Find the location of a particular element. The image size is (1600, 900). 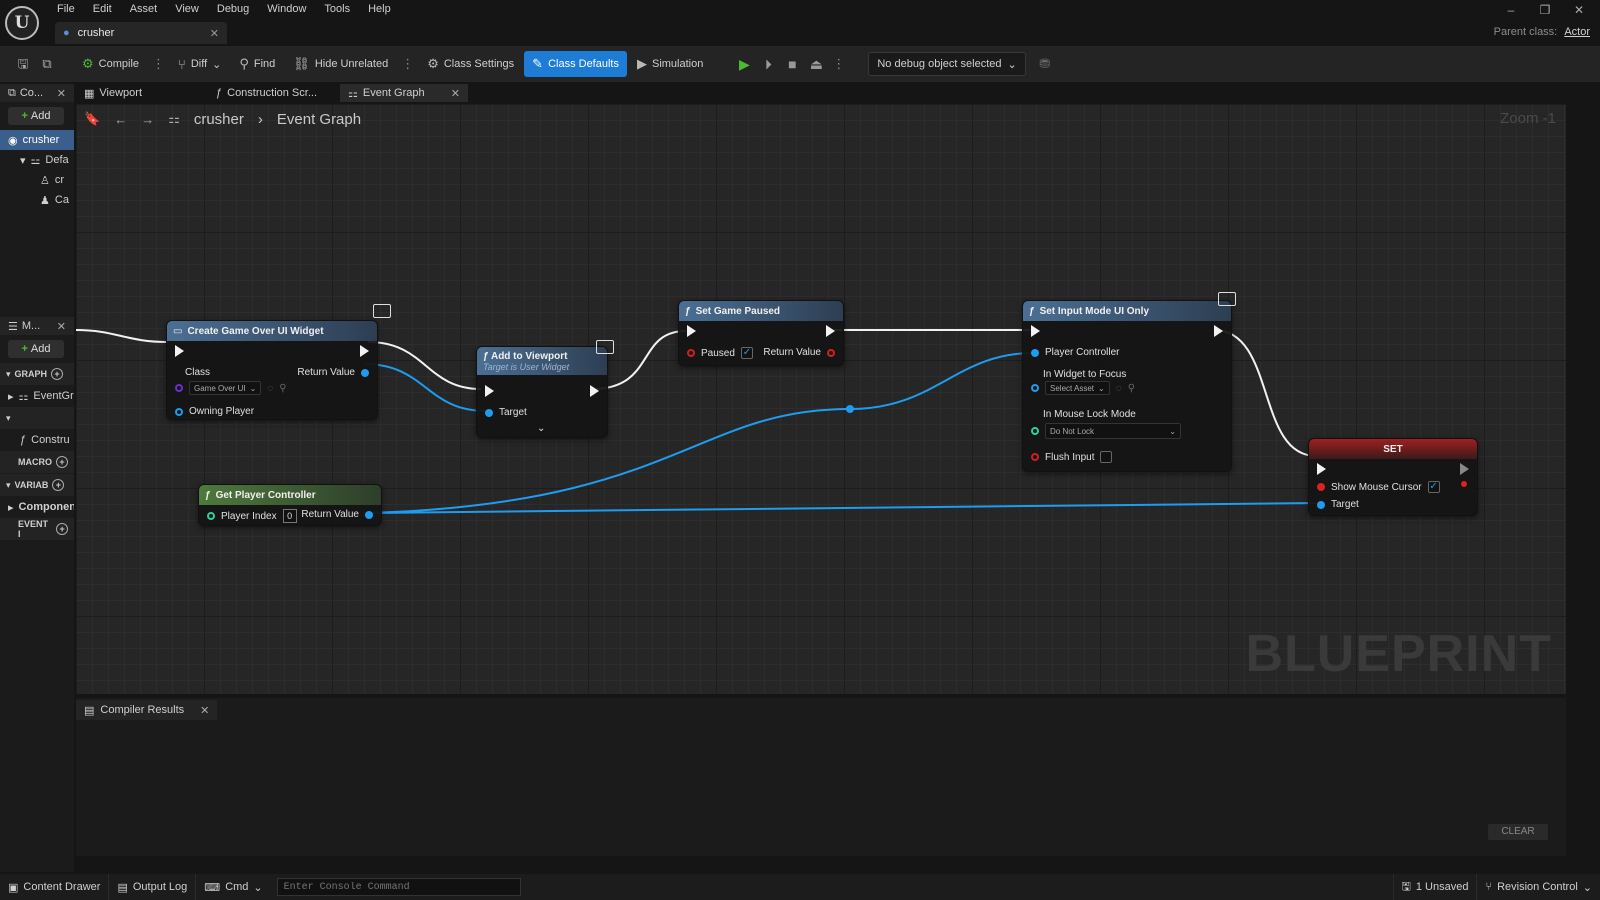

debug-object-select: No debug object selected ⌄ is located at coordinates (947, 64).